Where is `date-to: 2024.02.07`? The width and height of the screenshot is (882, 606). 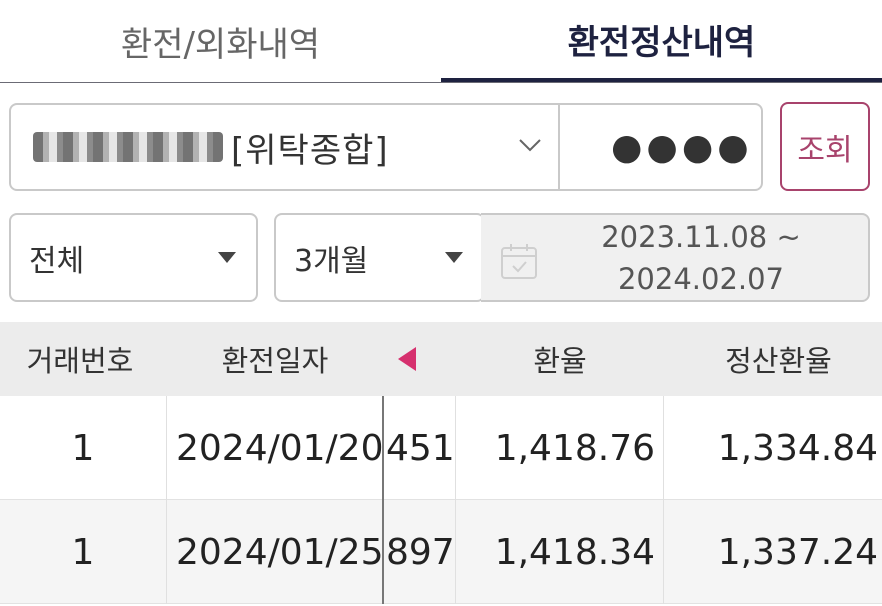
date-to: 2024.02.07 is located at coordinates (701, 278).